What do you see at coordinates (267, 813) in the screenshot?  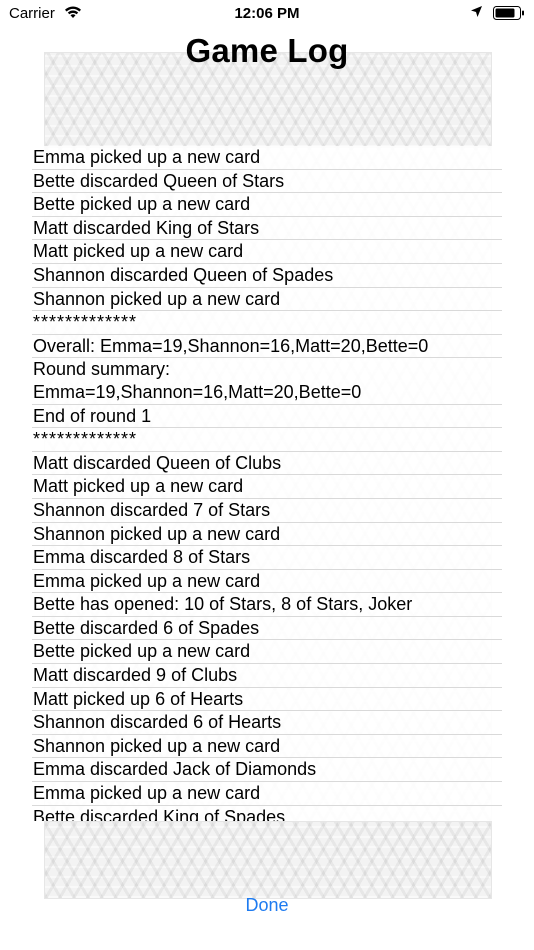 I see `log-entry: Bette discarded King of Spades` at bounding box center [267, 813].